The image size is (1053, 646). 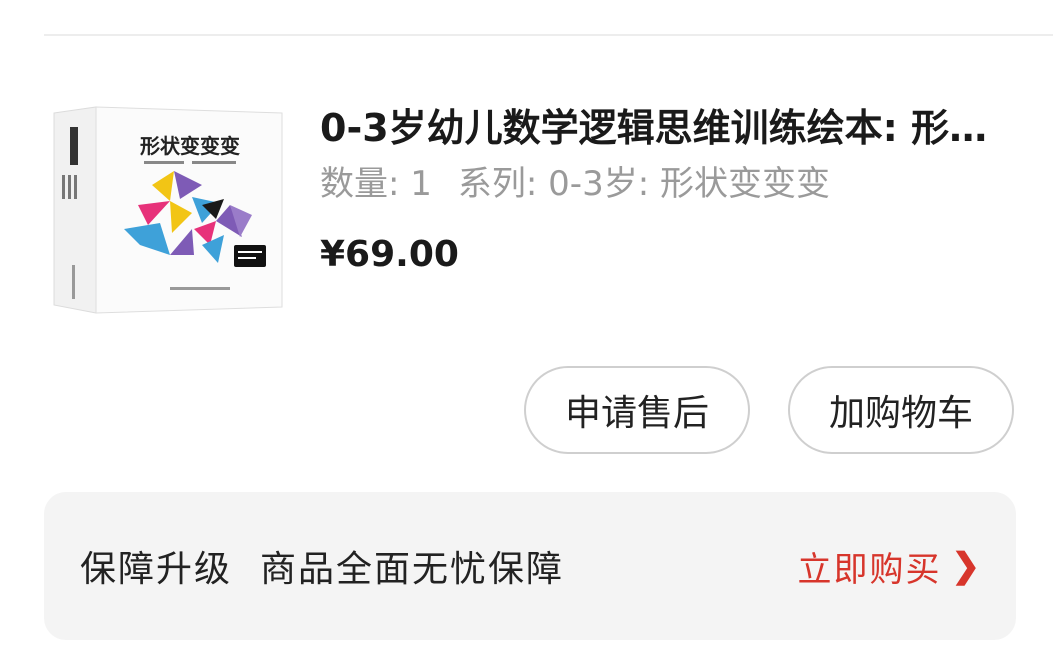 I want to click on add-to-cart-button: 加购物车, so click(x=901, y=410).